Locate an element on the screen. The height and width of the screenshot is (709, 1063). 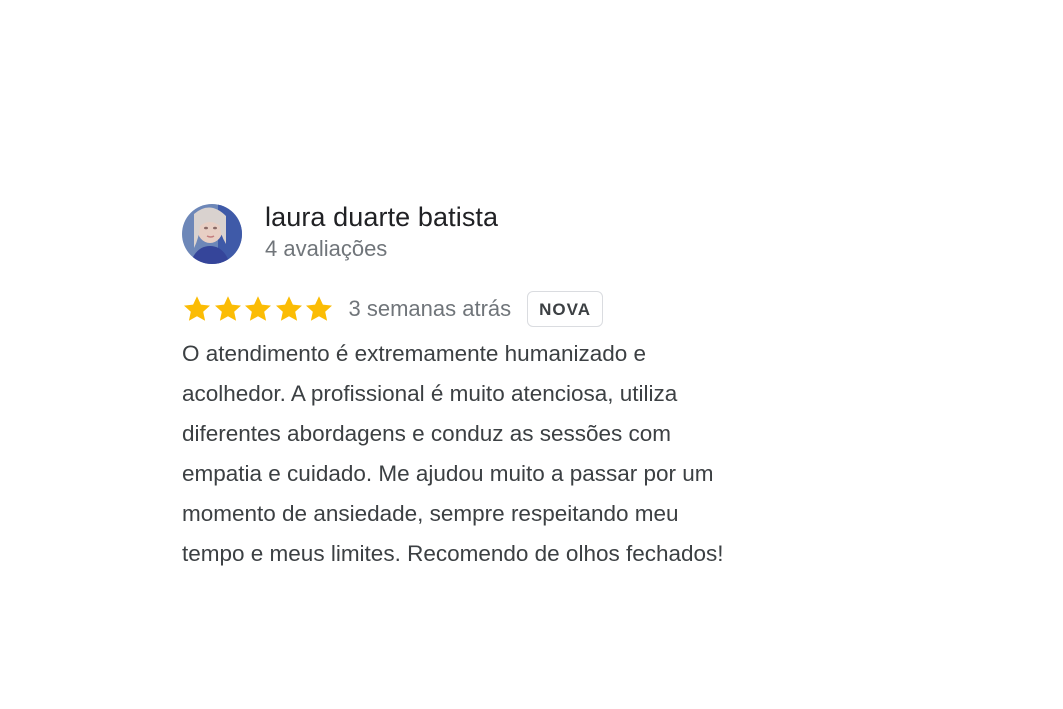
avatar is located at coordinates (212, 234).